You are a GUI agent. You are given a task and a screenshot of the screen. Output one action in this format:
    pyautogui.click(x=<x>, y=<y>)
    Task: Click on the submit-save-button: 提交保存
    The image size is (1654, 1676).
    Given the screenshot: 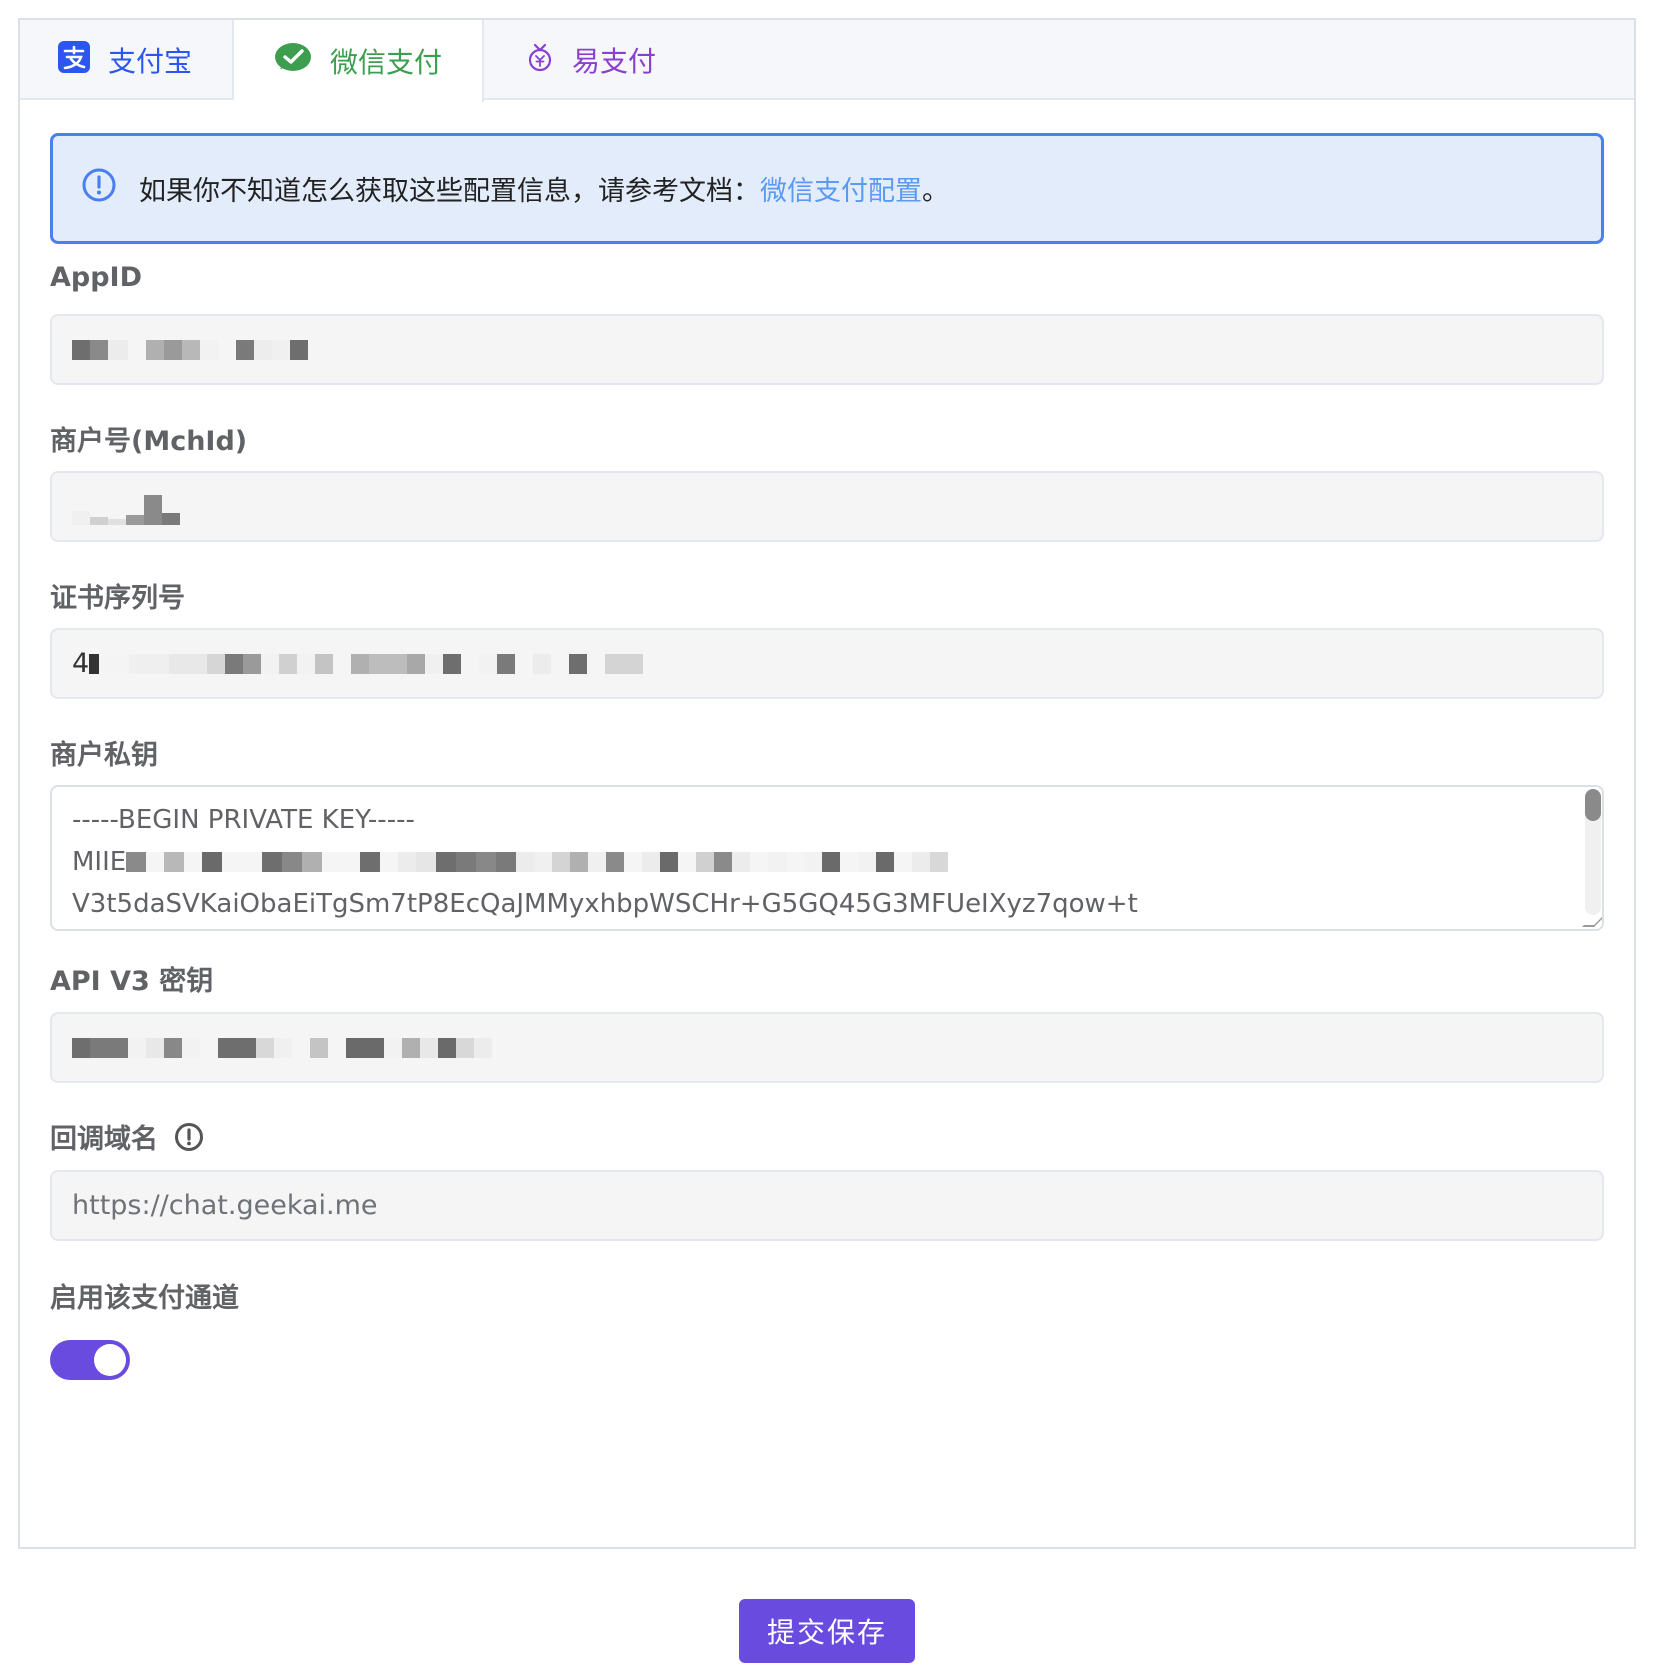 What is the action you would take?
    pyautogui.click(x=827, y=1631)
    